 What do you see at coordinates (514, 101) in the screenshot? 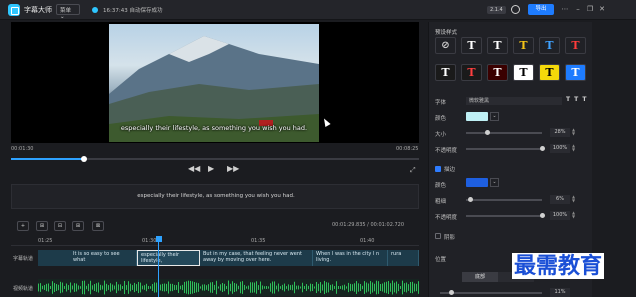
I see `font-select: 微软雅黑` at bounding box center [514, 101].